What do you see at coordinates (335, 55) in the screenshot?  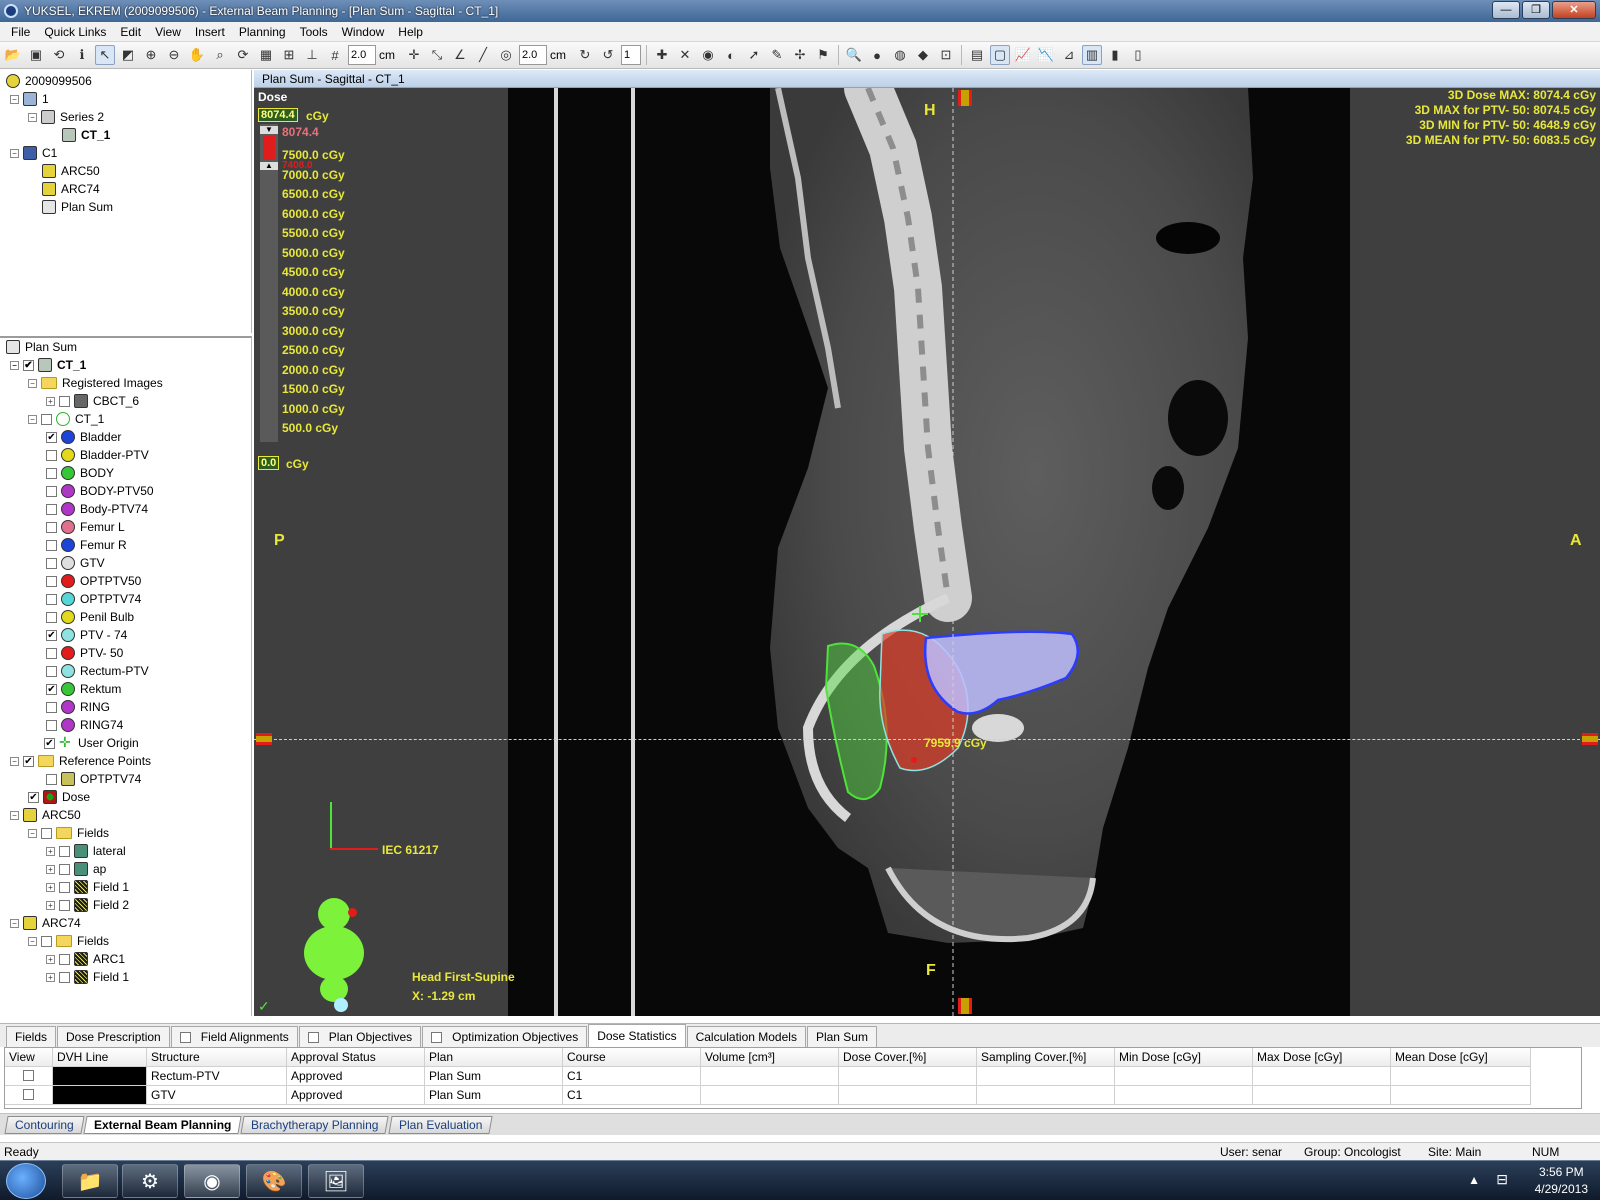 I see `grid-lines-icon: #` at bounding box center [335, 55].